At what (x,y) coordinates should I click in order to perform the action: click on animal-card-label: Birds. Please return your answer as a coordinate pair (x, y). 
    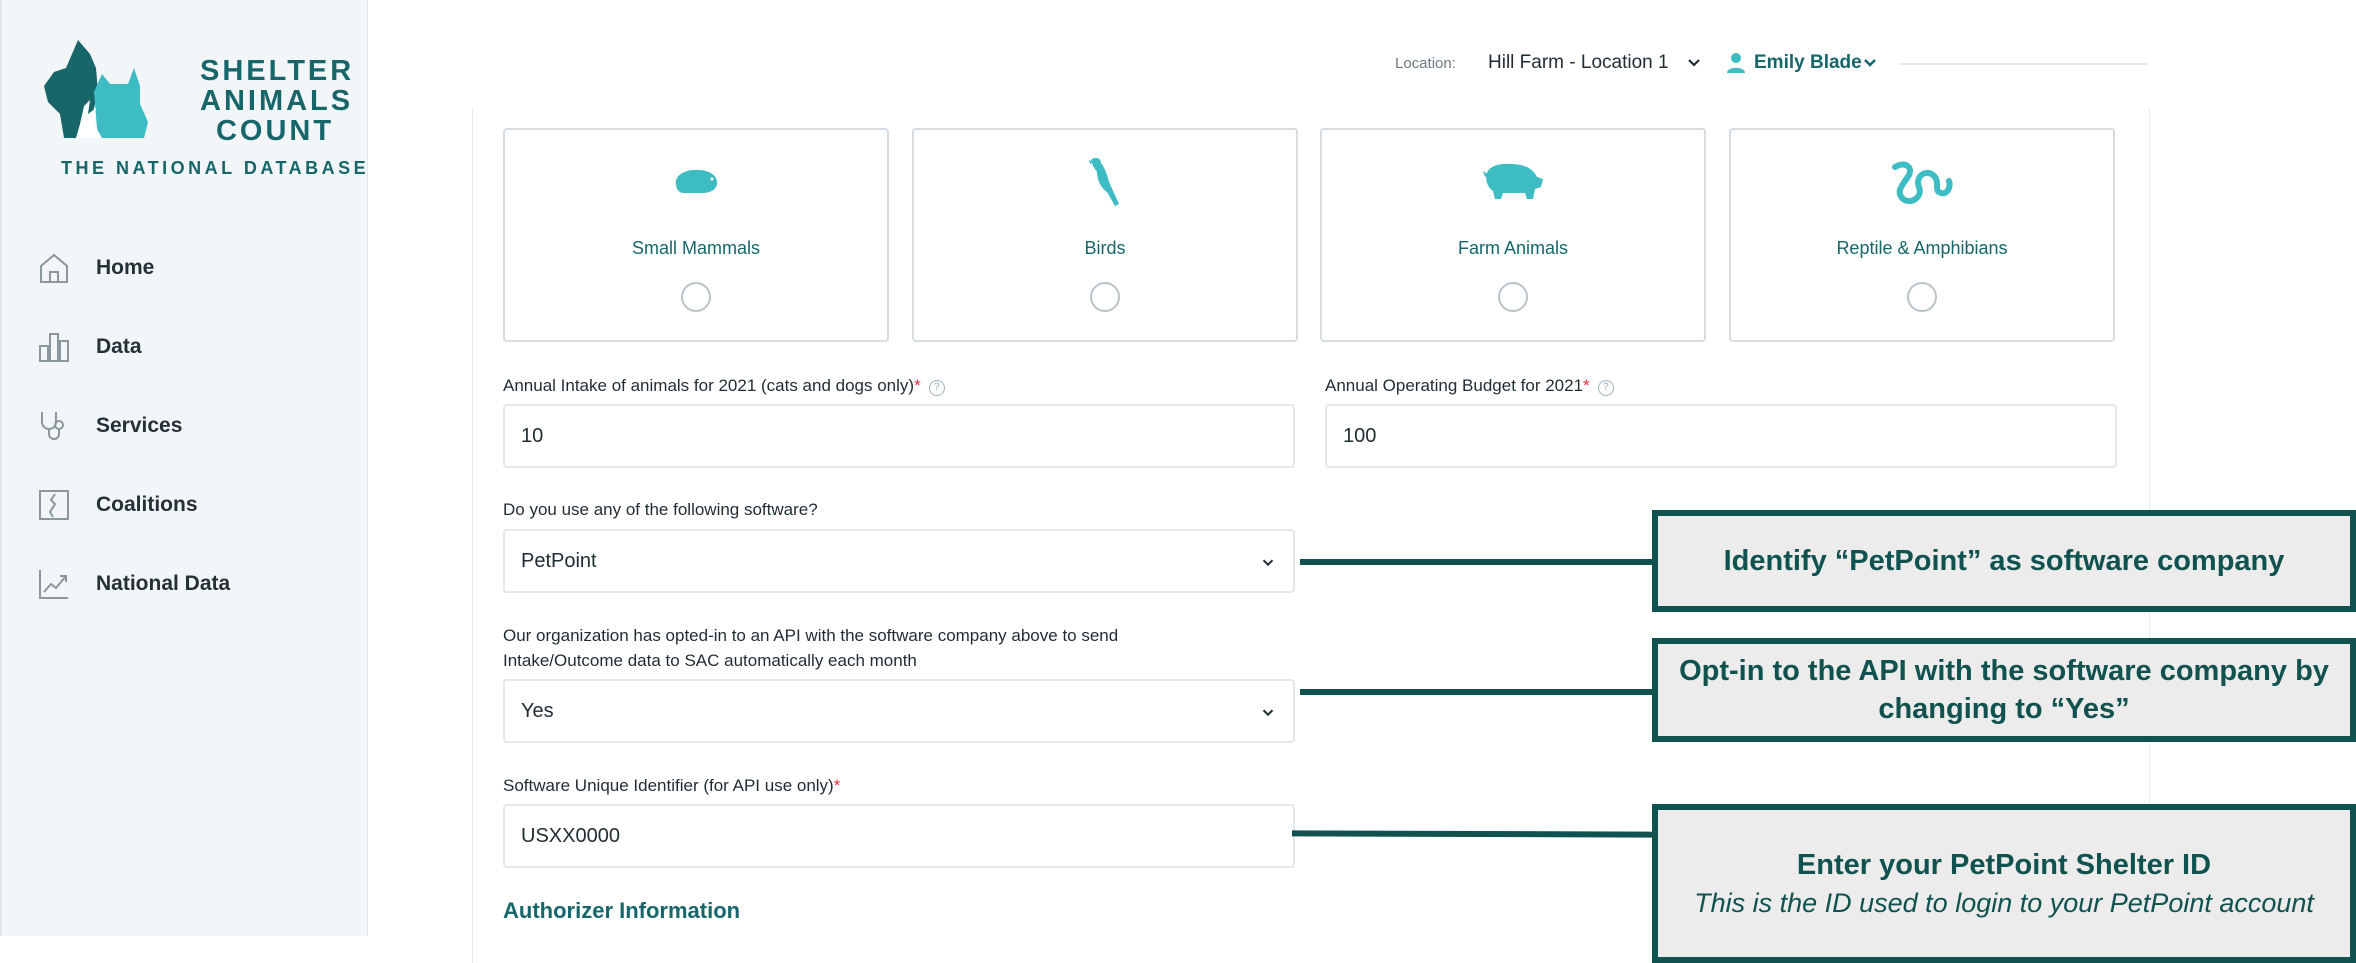
    Looking at the image, I should click on (1105, 248).